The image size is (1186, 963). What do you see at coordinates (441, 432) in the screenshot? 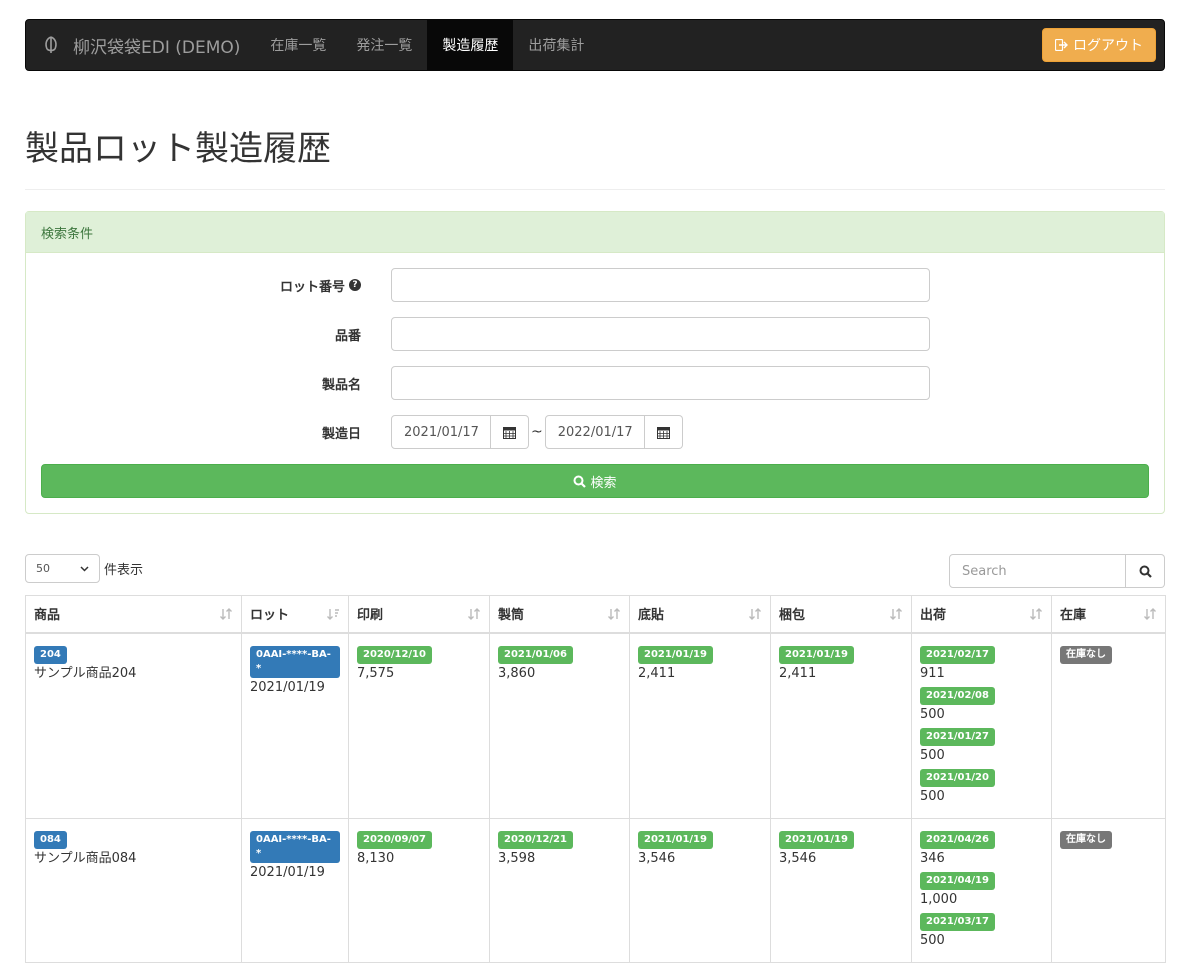
I see `date-from-input: 2021/01/17` at bounding box center [441, 432].